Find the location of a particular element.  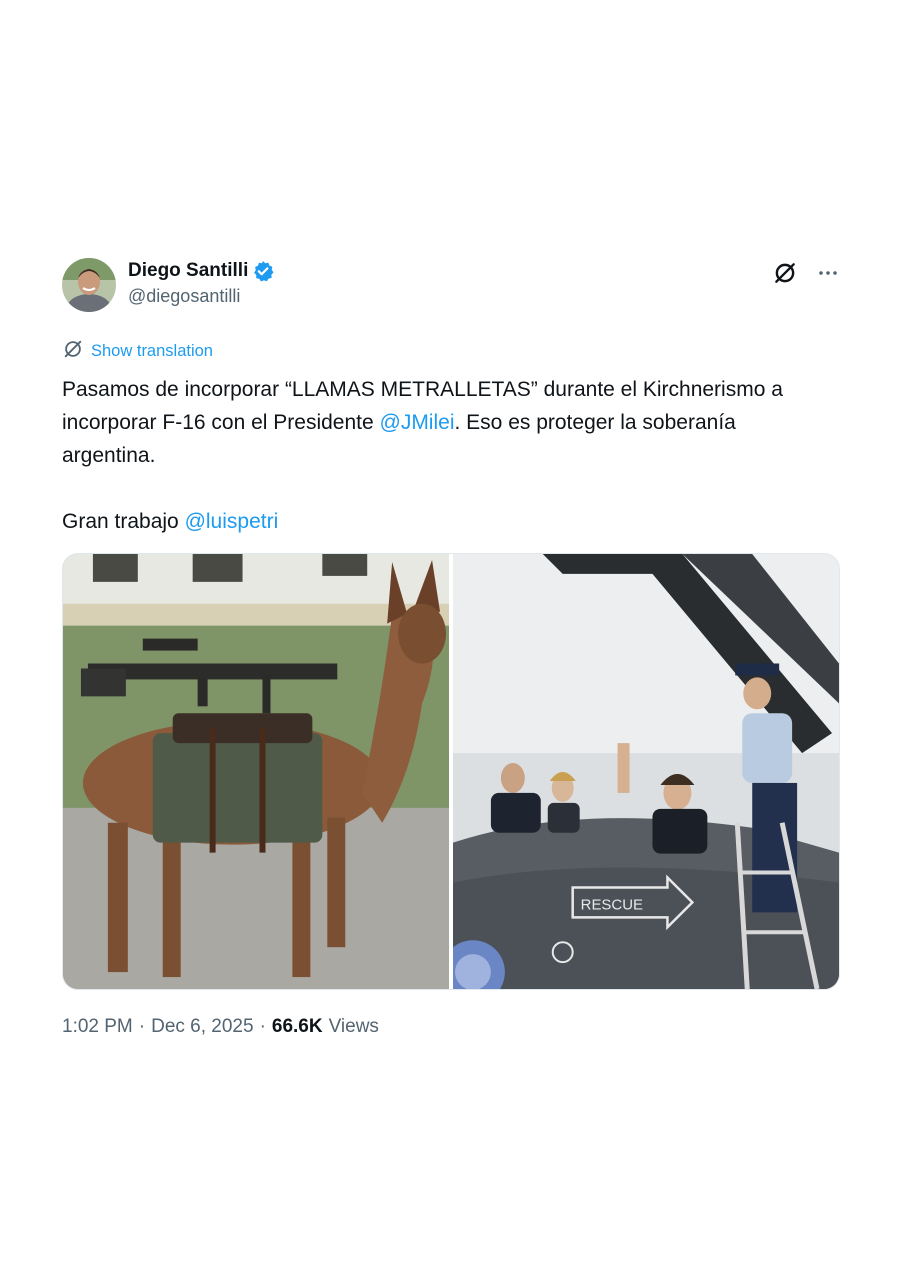

media-image-f16: RESCUE is located at coordinates (646, 771).